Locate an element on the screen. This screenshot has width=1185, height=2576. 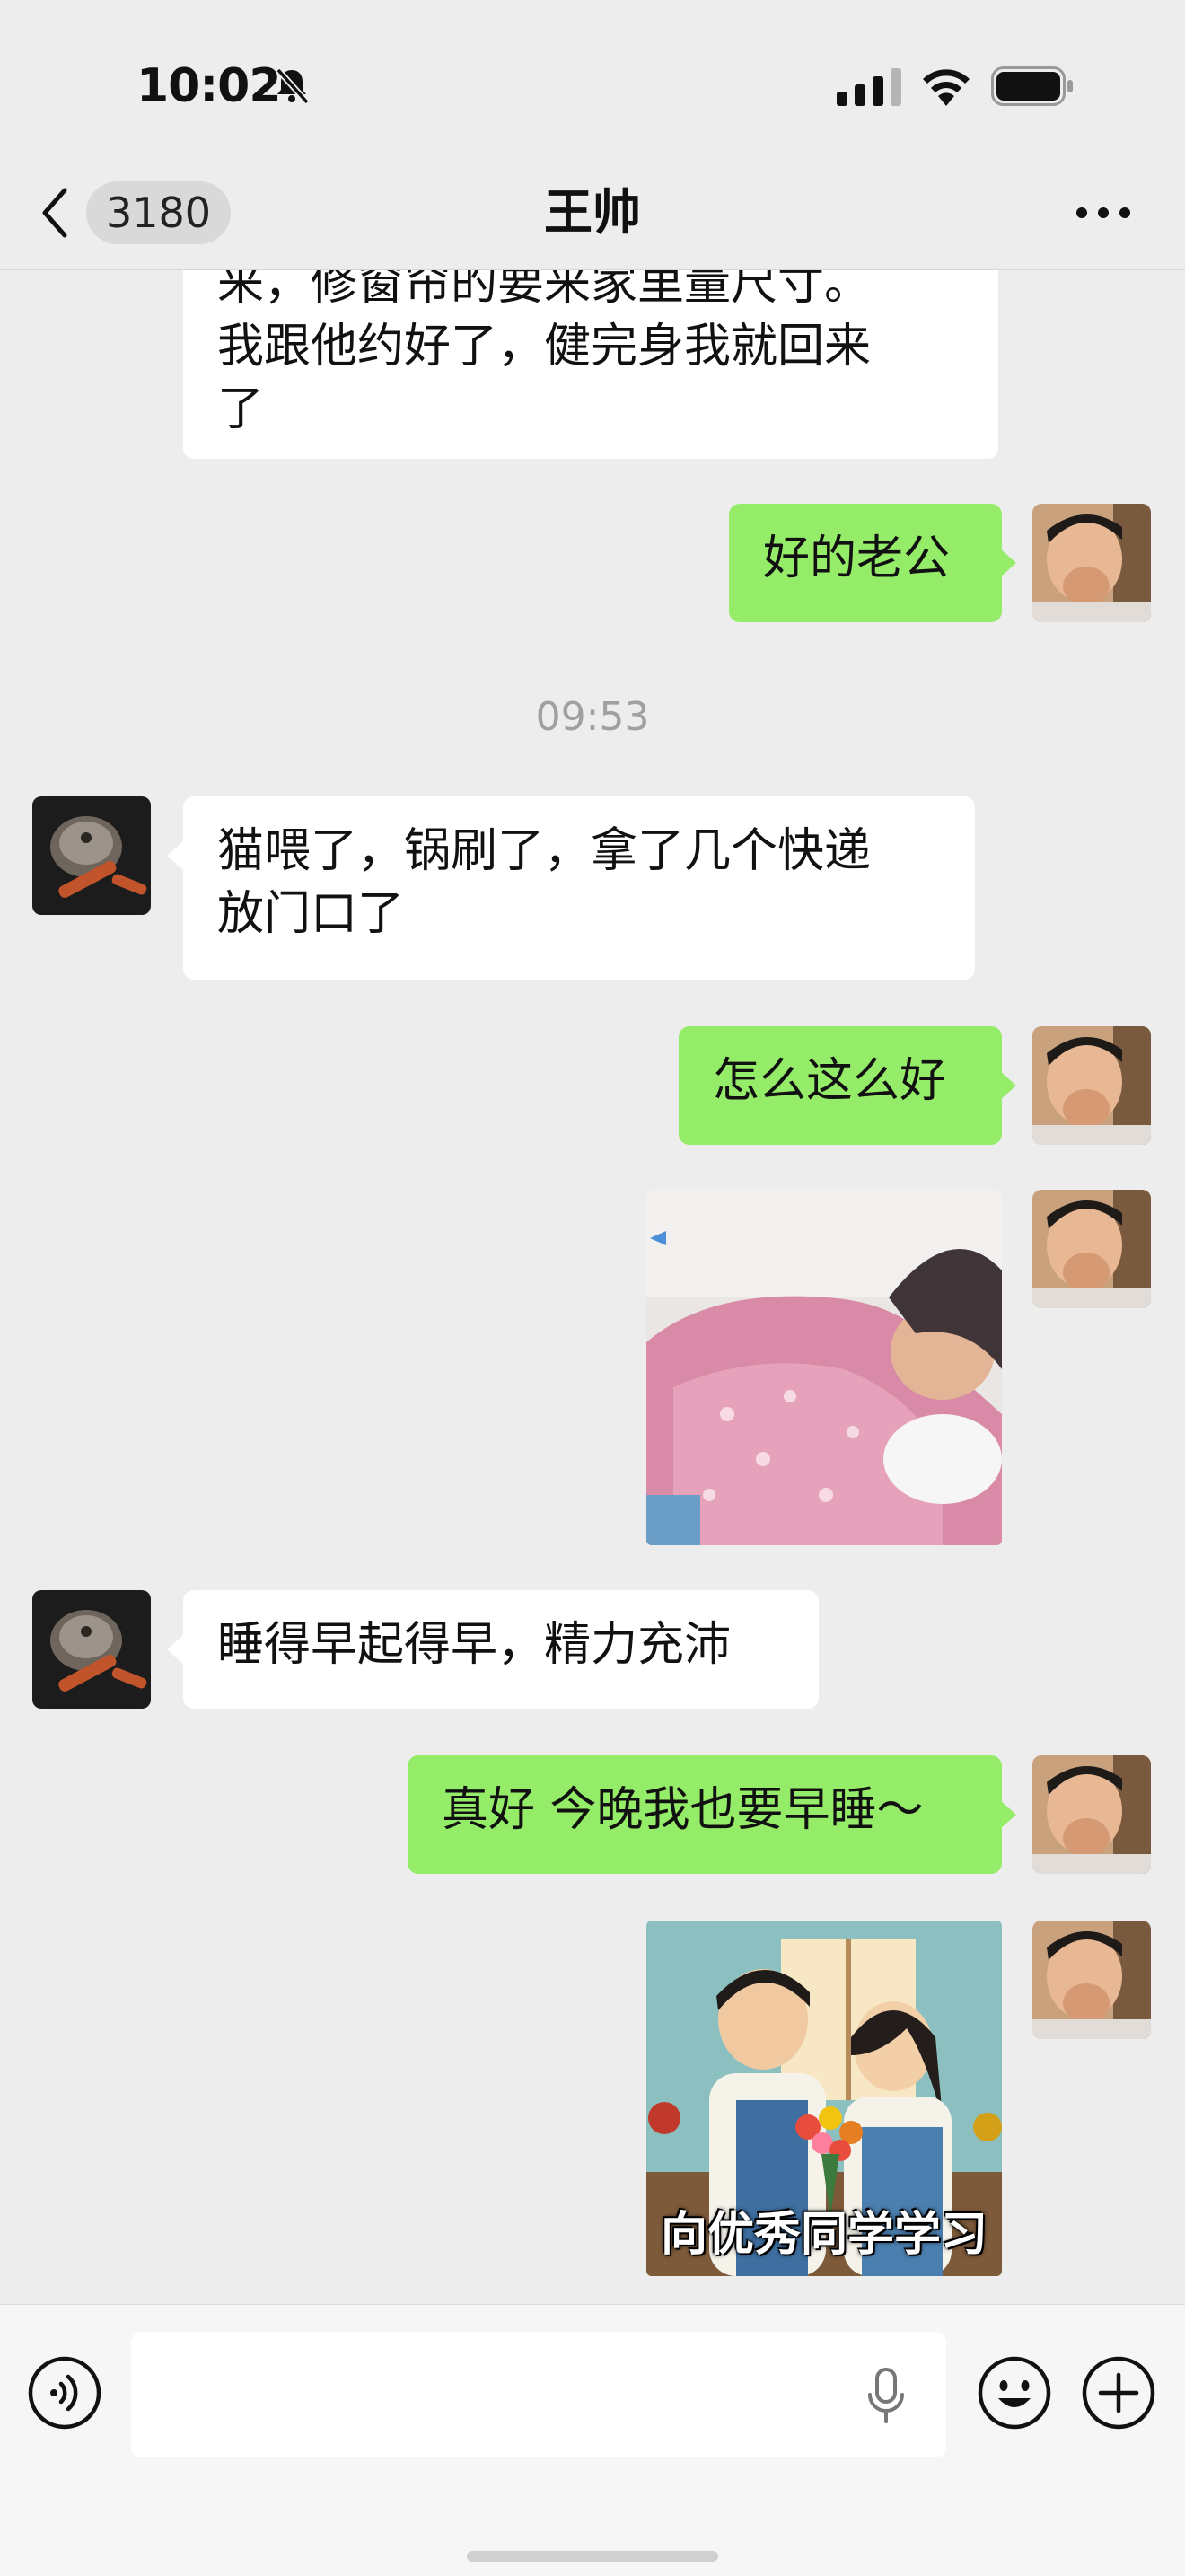
incoming-message: 睡得早起得早，精力充沛 is located at coordinates (501, 1649).